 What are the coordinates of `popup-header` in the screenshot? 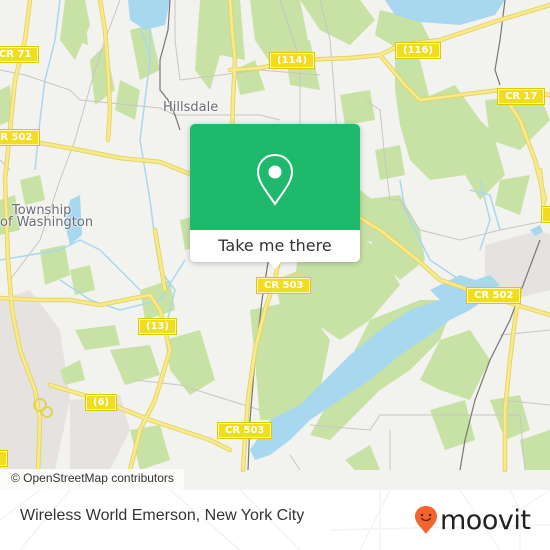 It's located at (275, 177).